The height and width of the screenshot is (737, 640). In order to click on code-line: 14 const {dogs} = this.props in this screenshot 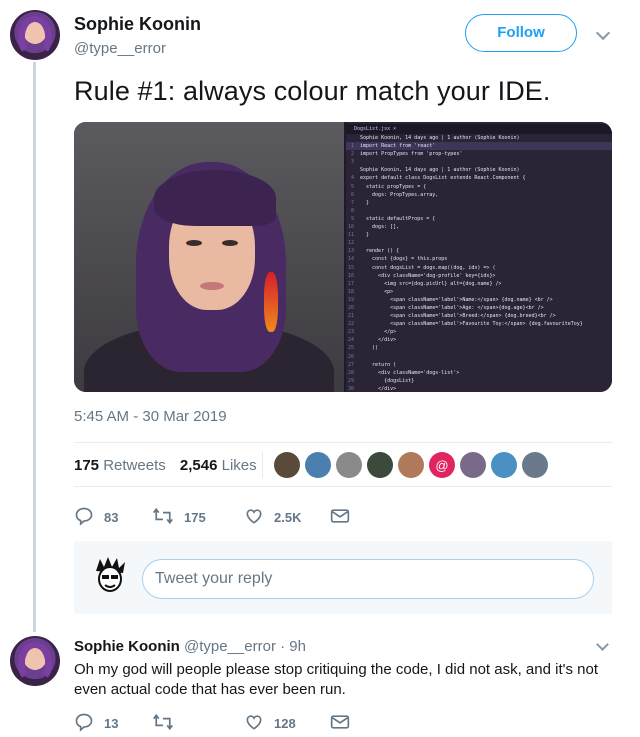, I will do `click(479, 259)`.